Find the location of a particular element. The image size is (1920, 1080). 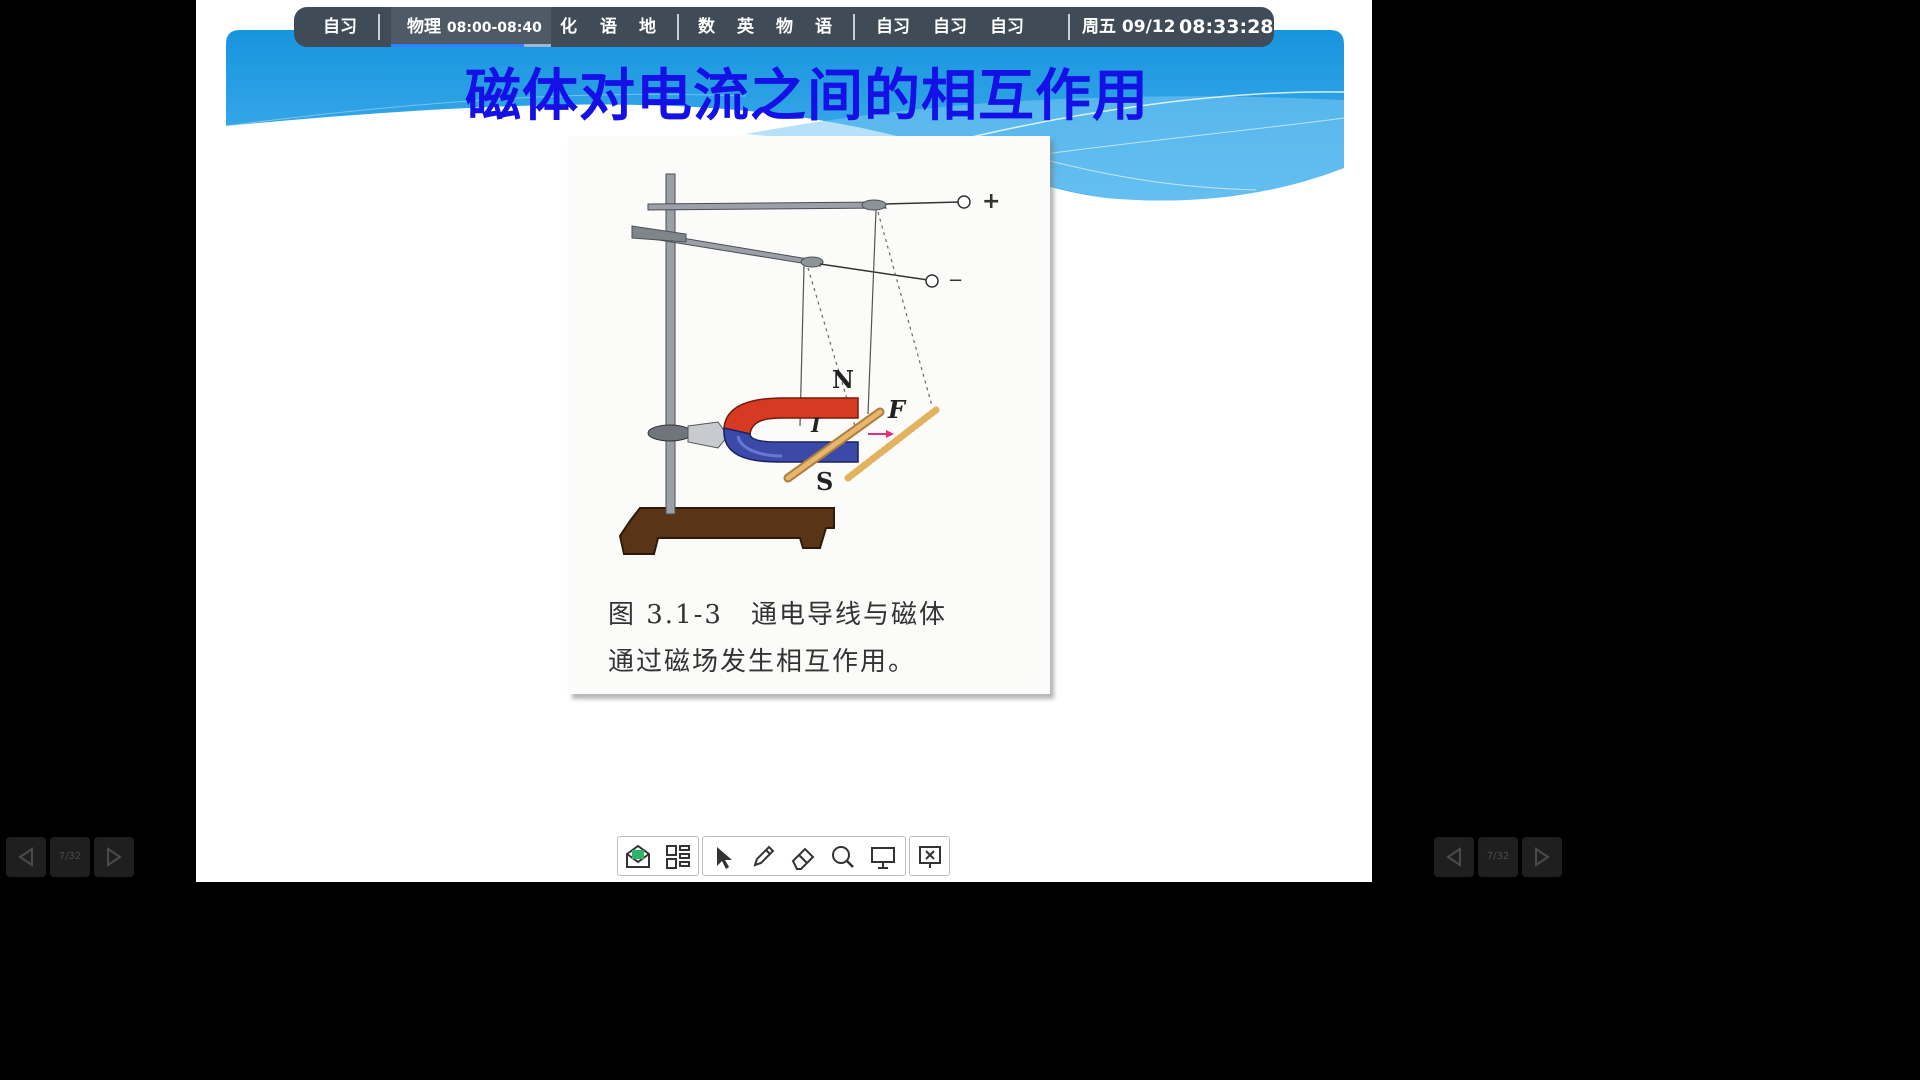

label-s-pole: S is located at coordinates (824, 481).